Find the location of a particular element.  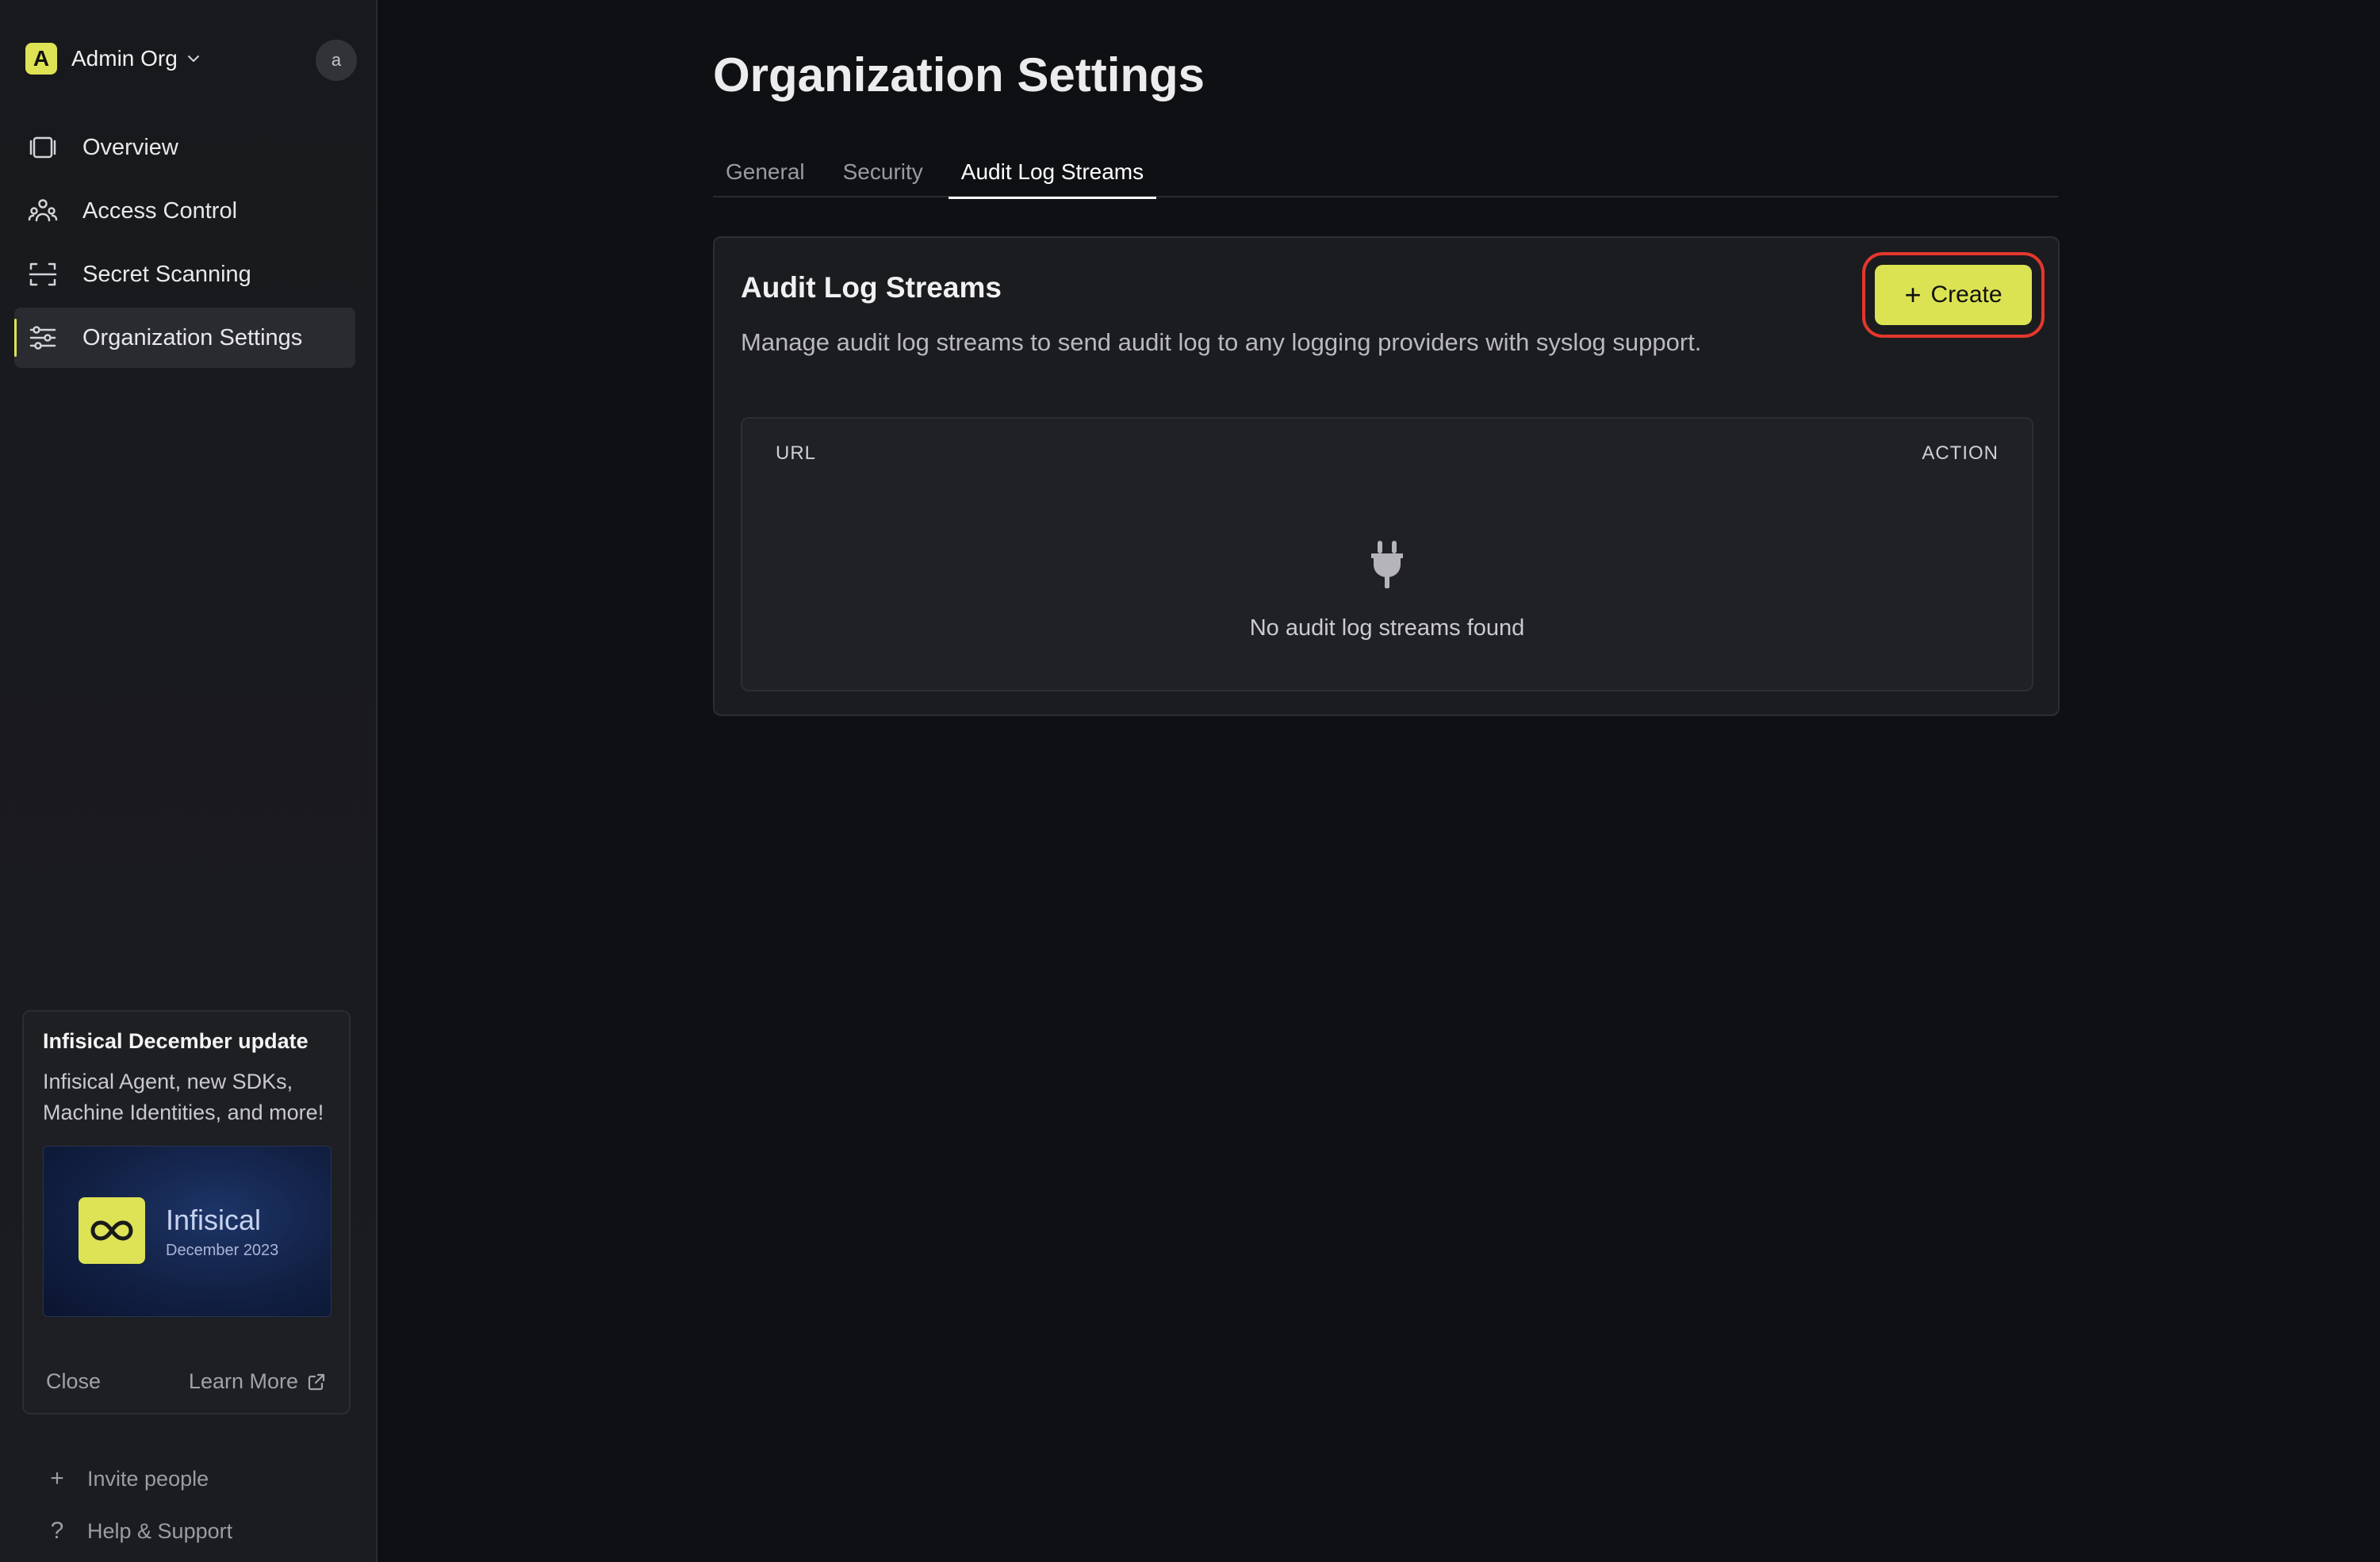

sidebar-item-label: Organization Settings is located at coordinates (192, 337).